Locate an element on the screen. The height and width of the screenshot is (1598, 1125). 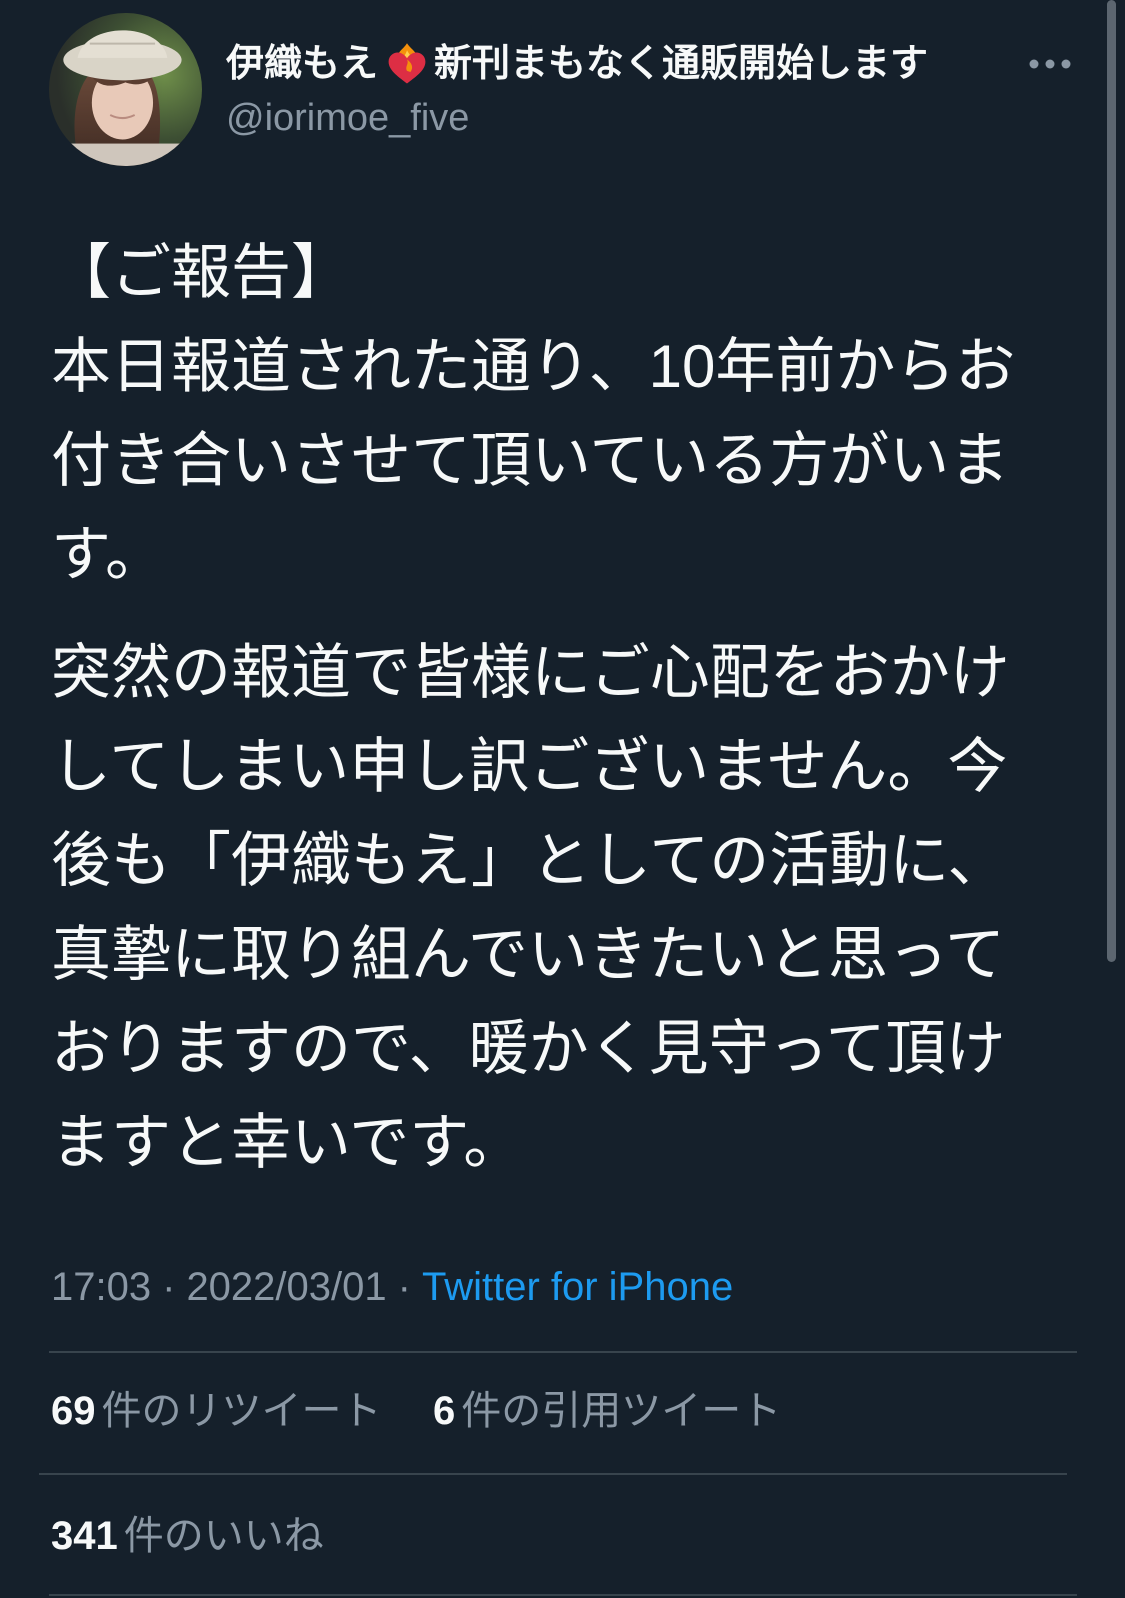
display-name-text: 新刊まもなく通販開始します is located at coordinates (681, 64).